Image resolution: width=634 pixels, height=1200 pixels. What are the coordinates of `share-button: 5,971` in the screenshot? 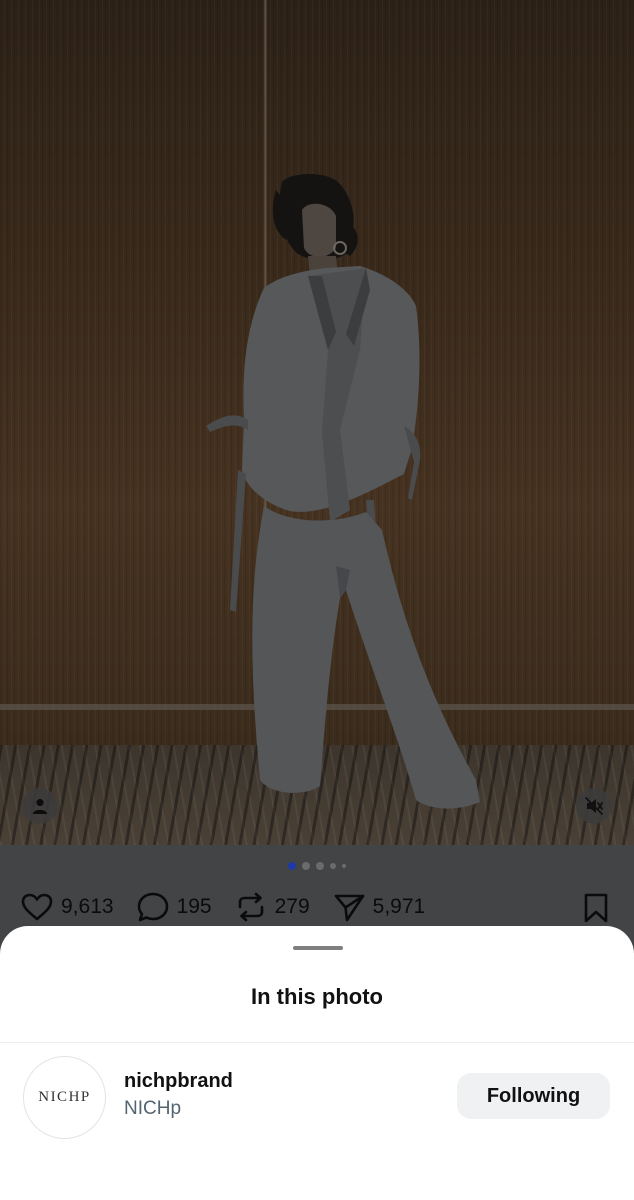 It's located at (379, 907).